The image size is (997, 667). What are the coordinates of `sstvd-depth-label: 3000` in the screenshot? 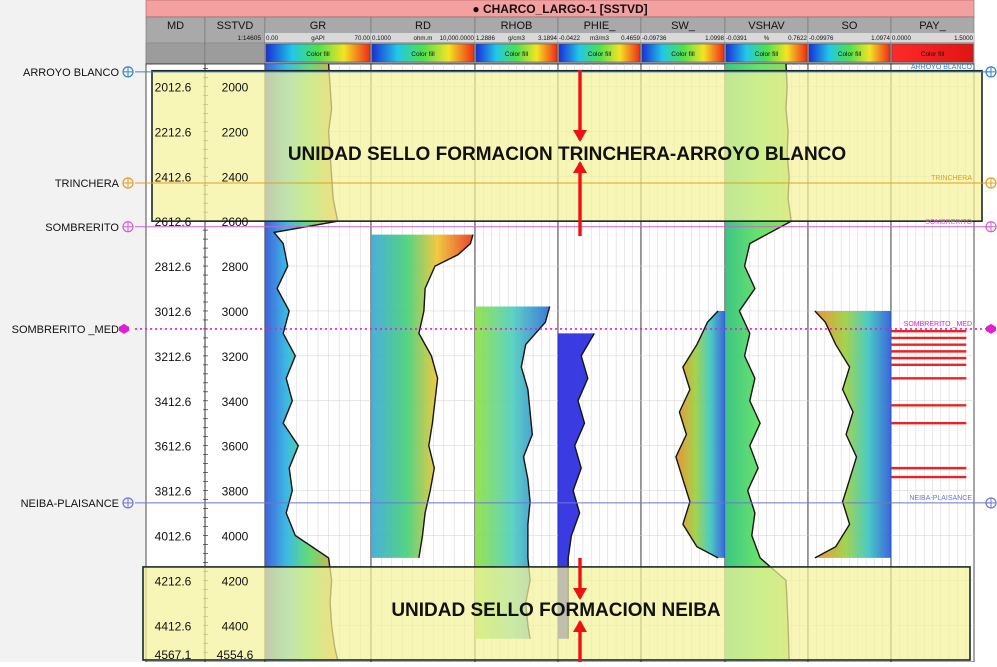 It's located at (235, 312).